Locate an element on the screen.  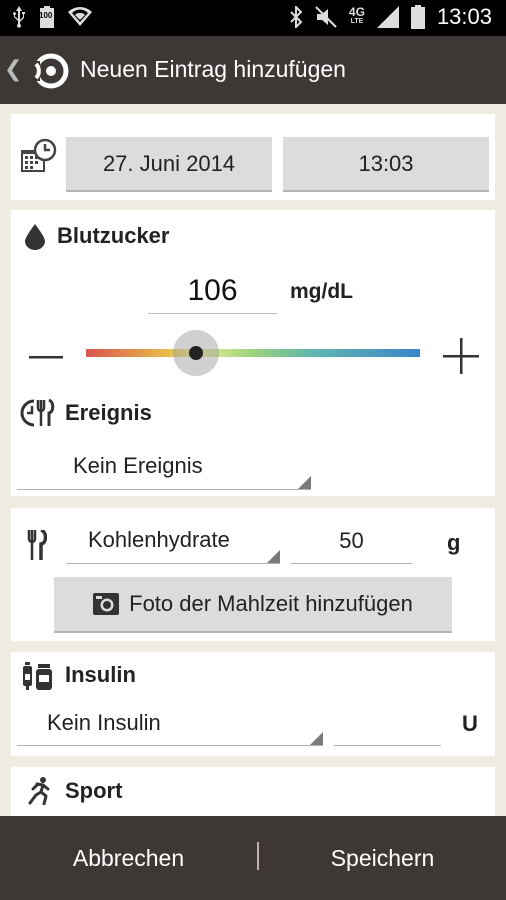
bottom-action-bar: Abbrechen Speichern is located at coordinates (253, 858).